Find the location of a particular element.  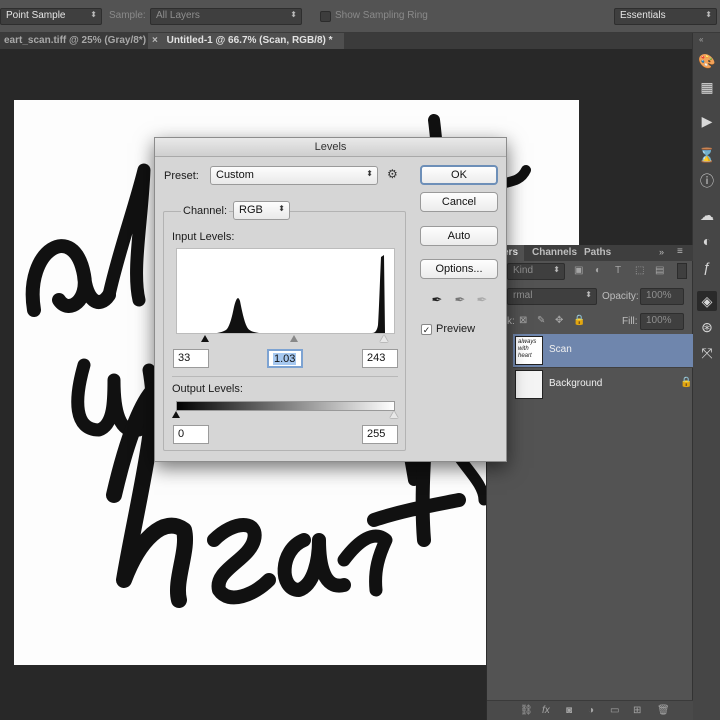

opacity-field: 100% is located at coordinates (662, 296).